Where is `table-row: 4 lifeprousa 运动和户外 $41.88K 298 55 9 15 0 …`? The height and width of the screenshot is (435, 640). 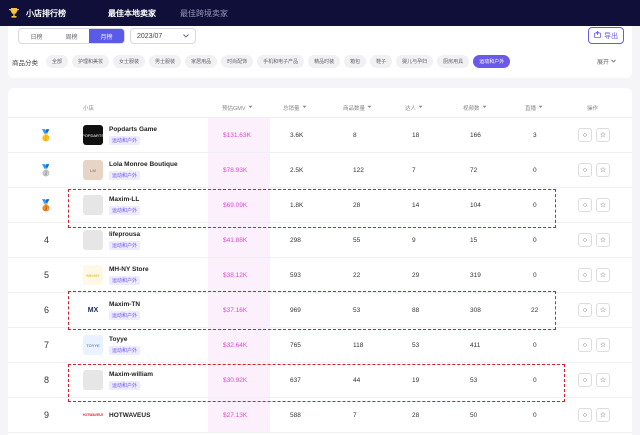
table-row: 4 lifeprousa 运动和户外 $41.88K 298 55 9 15 0 … is located at coordinates (320, 240).